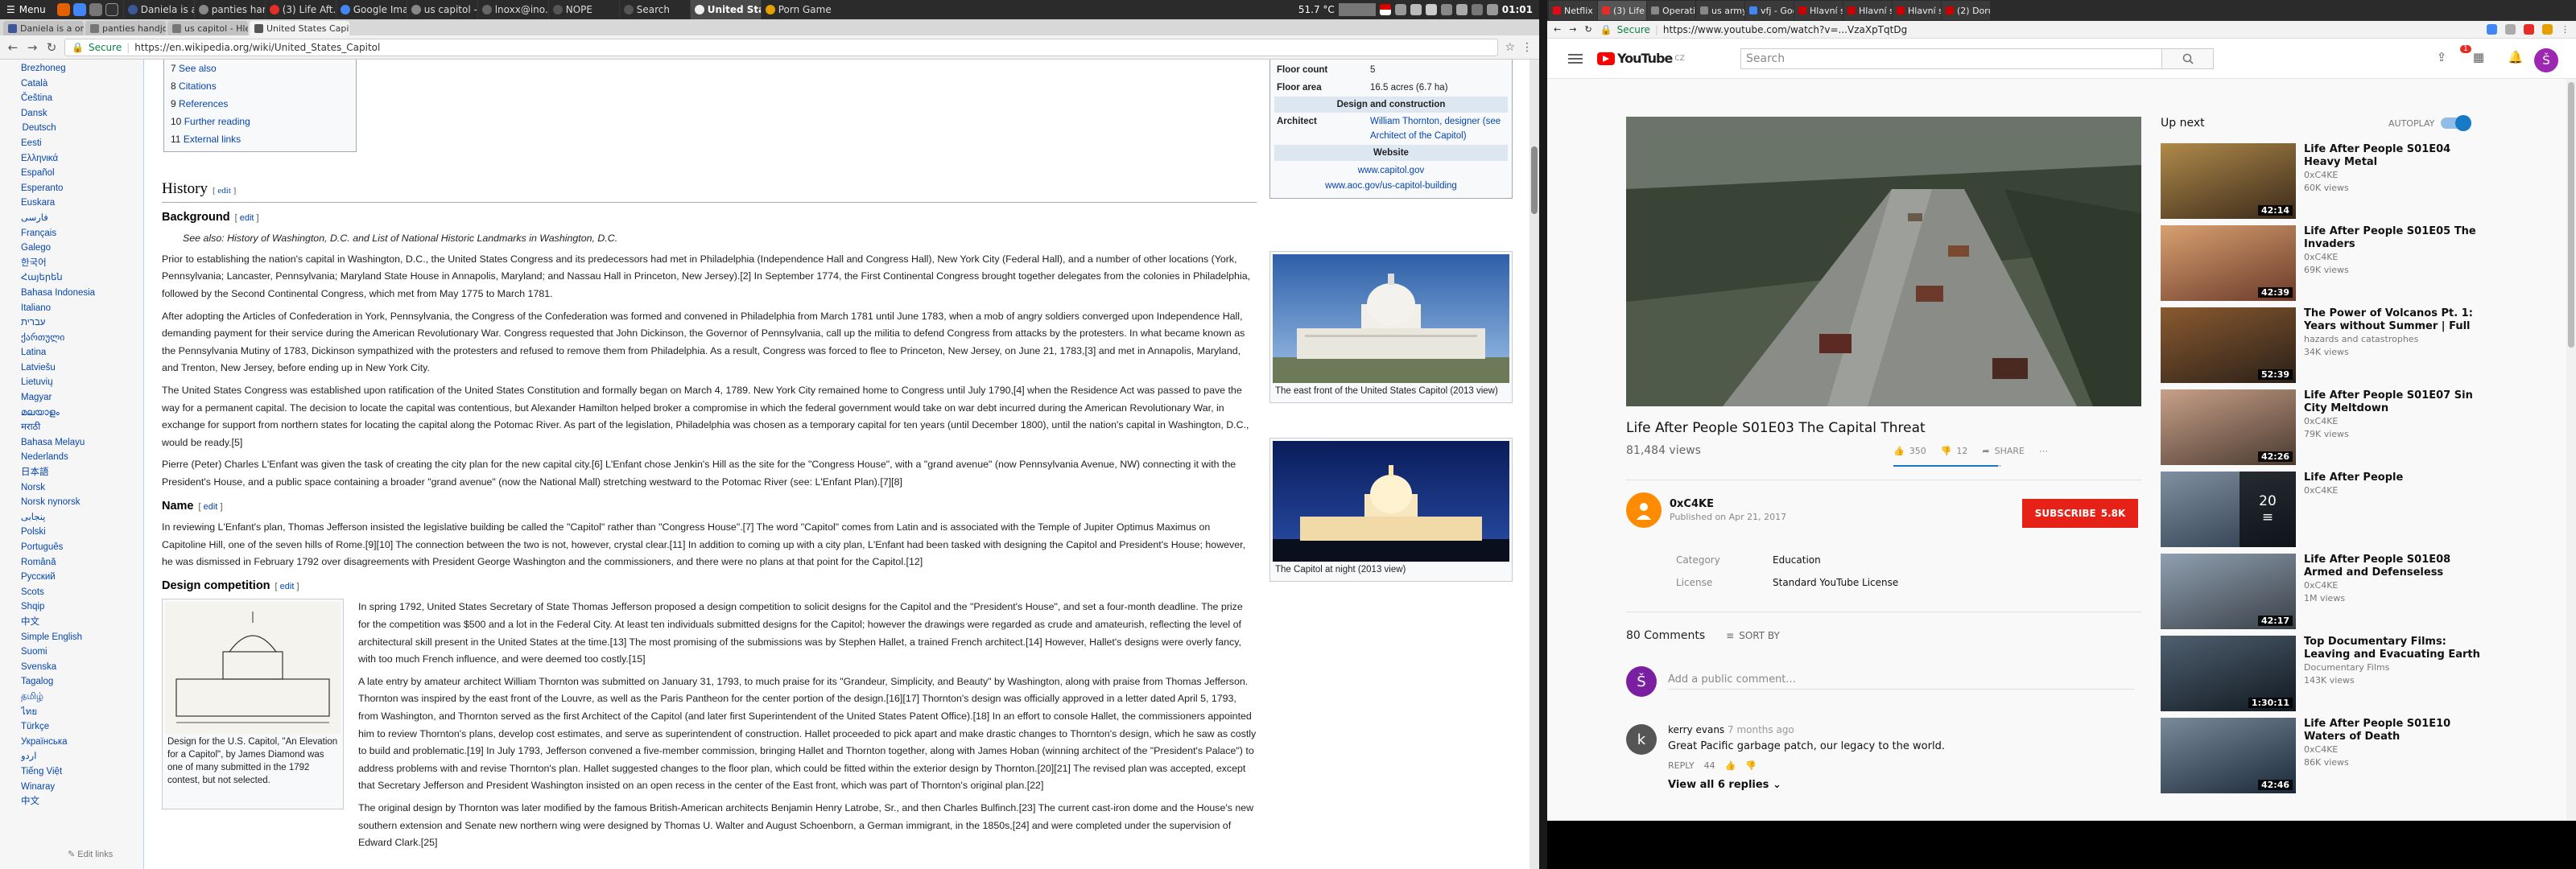 This screenshot has width=2576, height=869. I want to click on language-link: 한국어, so click(82, 263).